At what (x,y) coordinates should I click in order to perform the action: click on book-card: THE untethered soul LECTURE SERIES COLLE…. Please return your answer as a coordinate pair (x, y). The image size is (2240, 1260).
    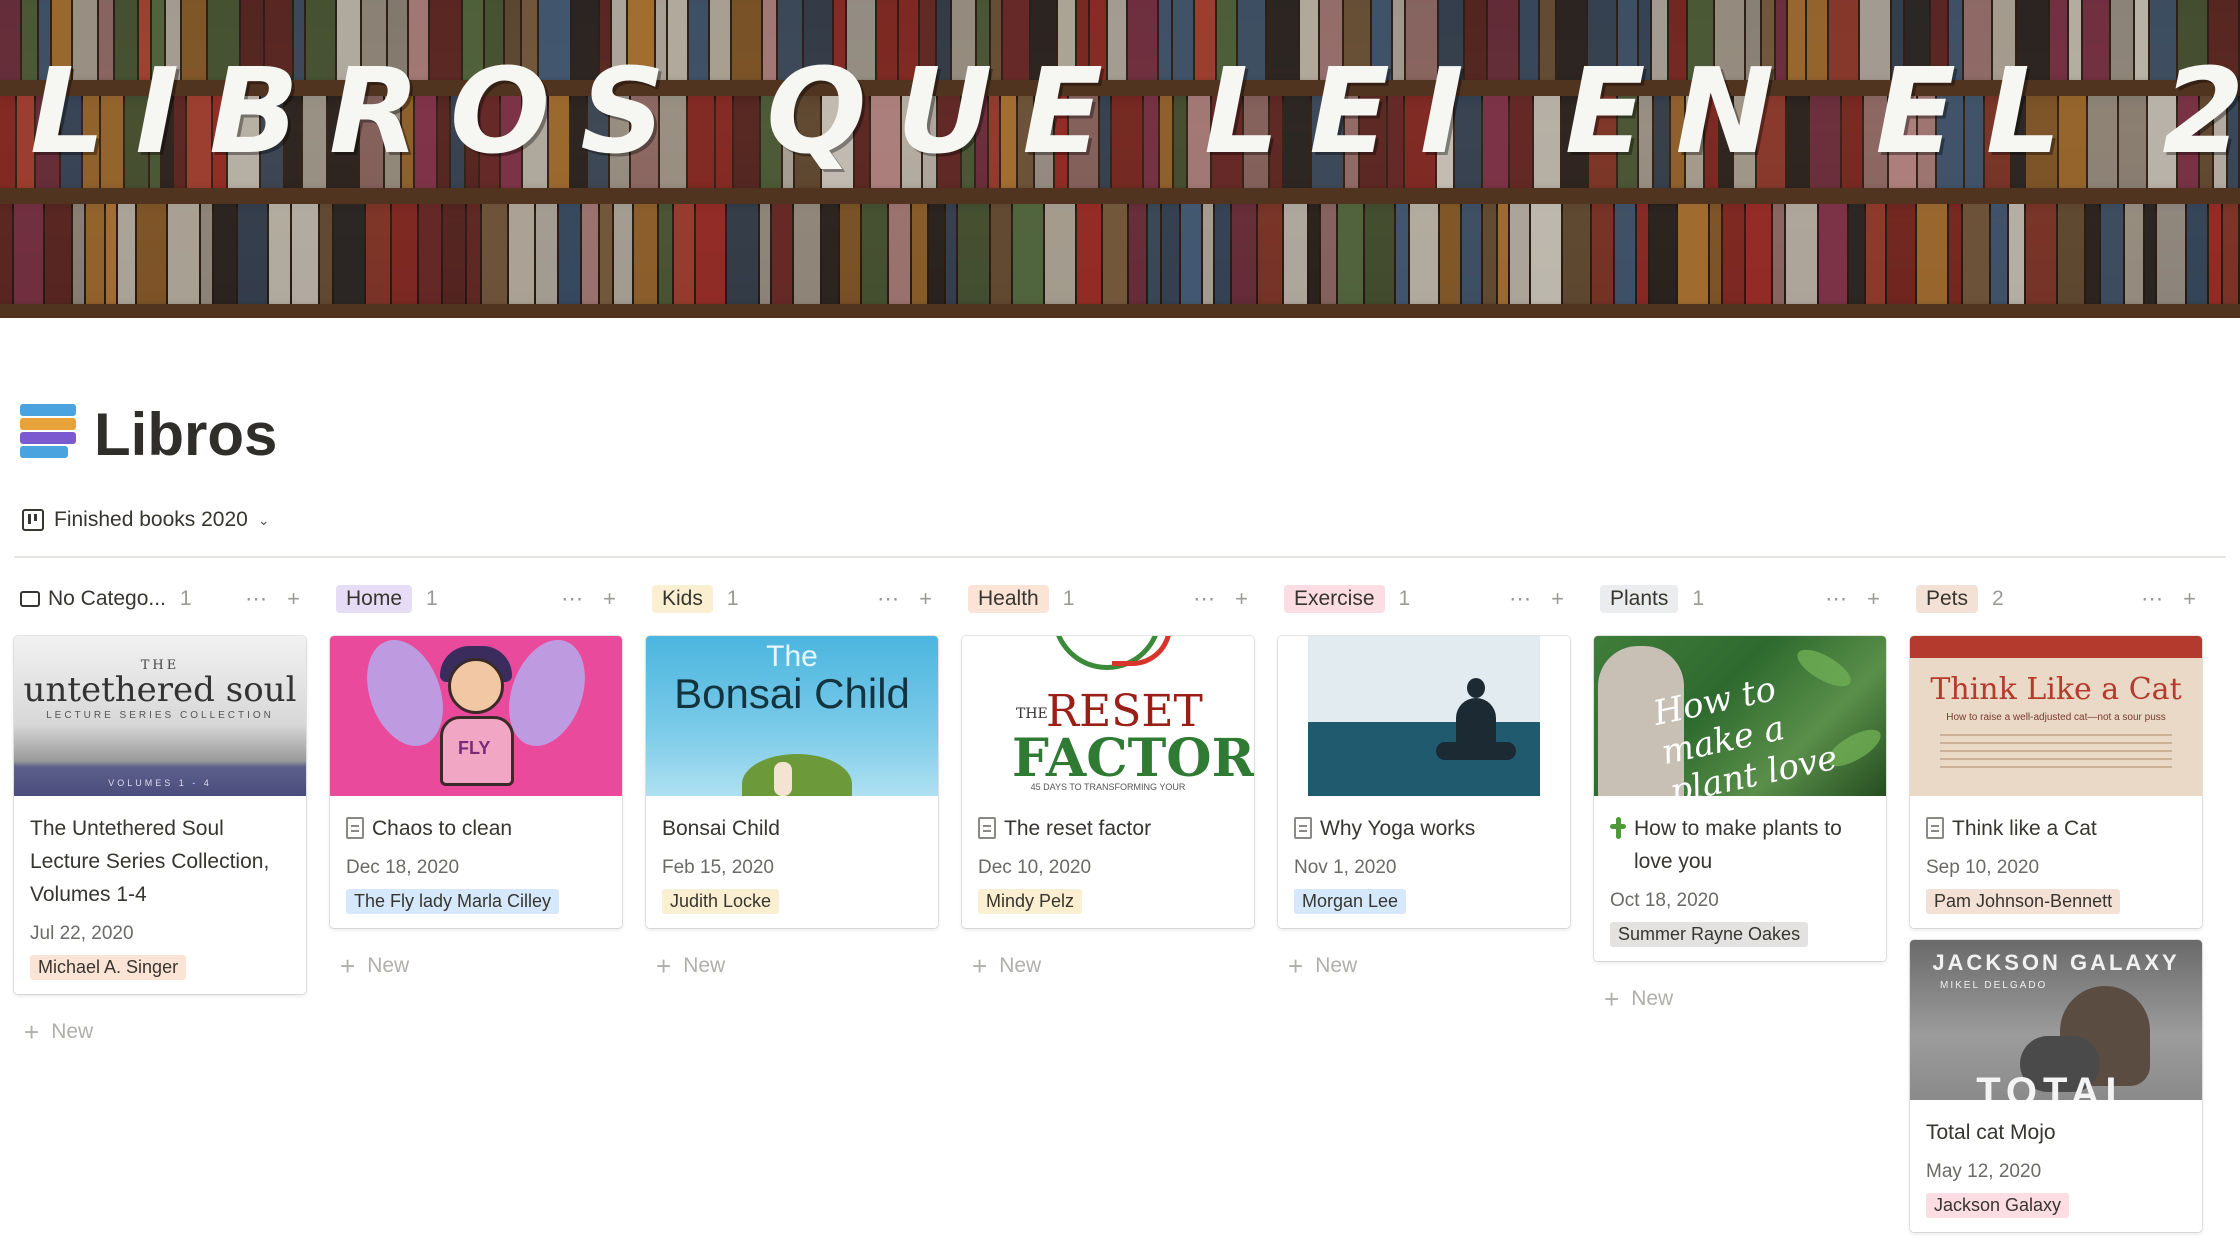
    Looking at the image, I should click on (160, 815).